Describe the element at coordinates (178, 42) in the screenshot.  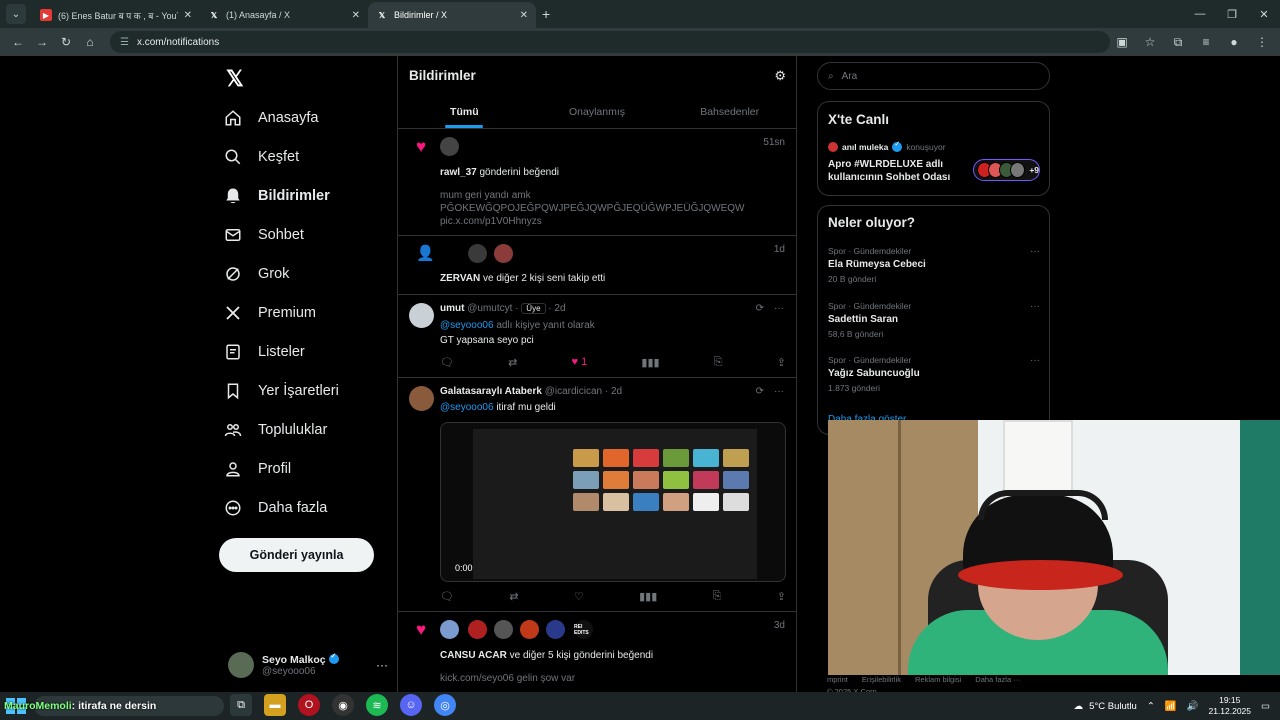
I see `url-text: x.com/notifications` at that location.